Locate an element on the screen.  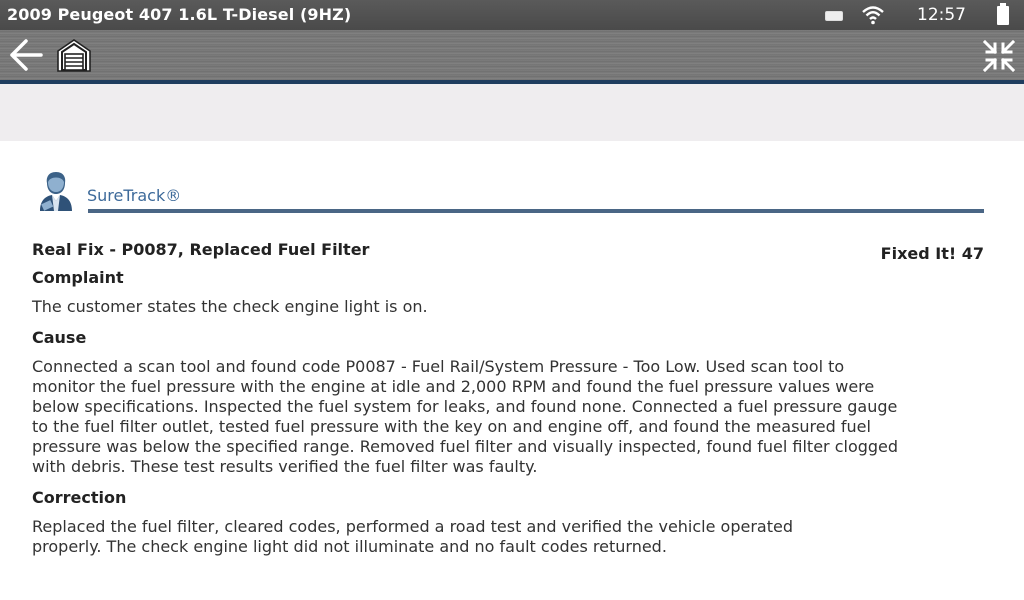
correction-heading: Correction is located at coordinates (79, 497).